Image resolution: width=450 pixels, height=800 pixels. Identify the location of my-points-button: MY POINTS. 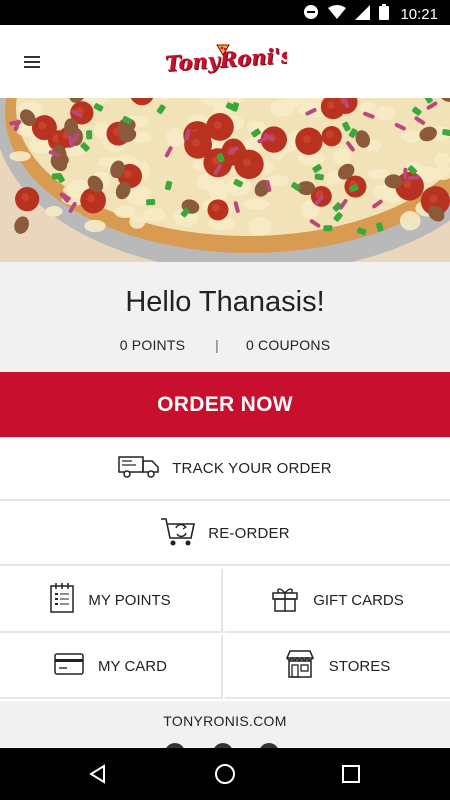
(111, 601).